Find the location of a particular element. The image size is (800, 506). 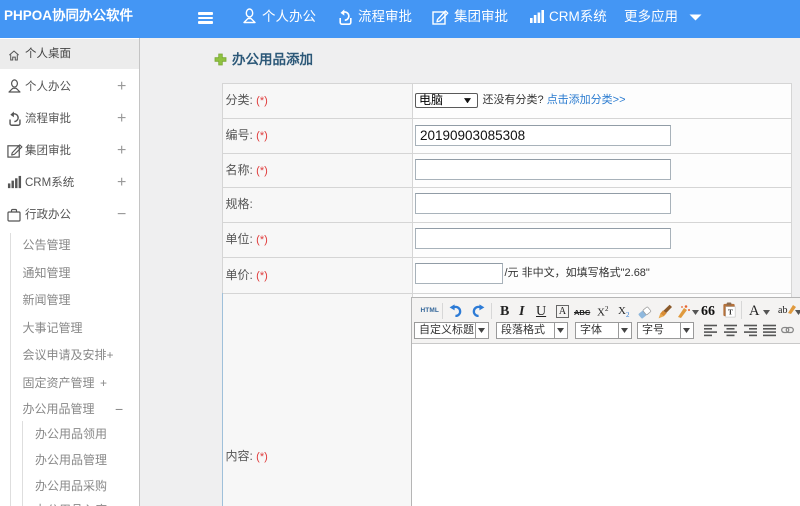

svg-text: T is located at coordinates (730, 311).